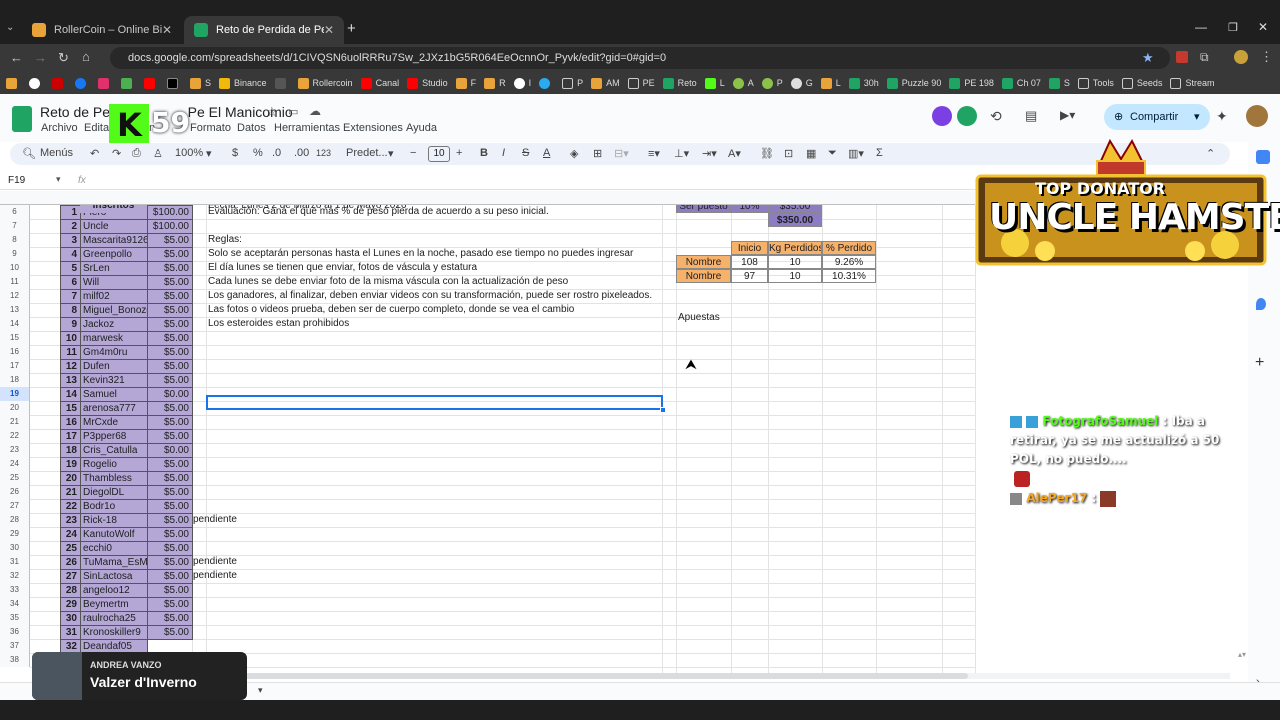 The image size is (1280, 720). I want to click on add-addon-icon: +, so click(1259, 363).